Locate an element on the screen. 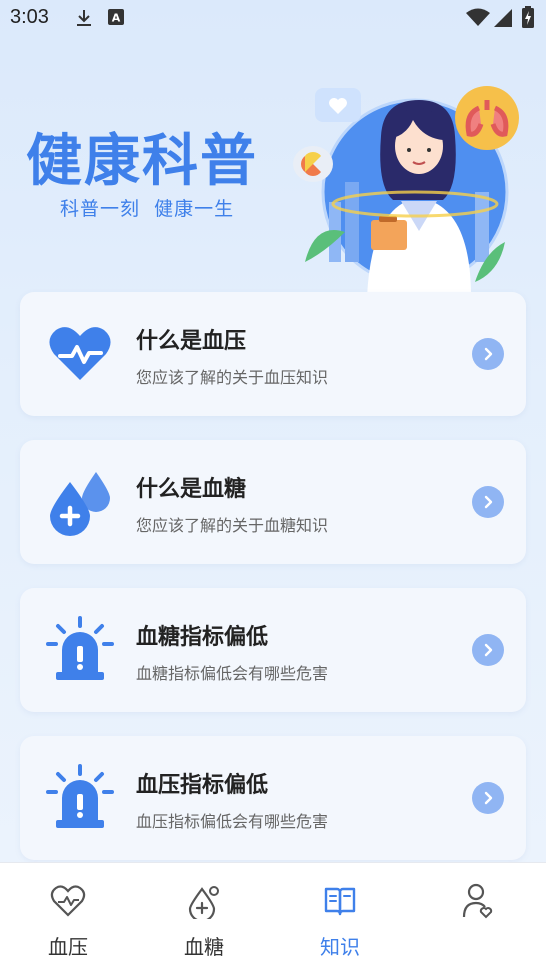  heart-pulse-outline-icon is located at coordinates (68, 901).